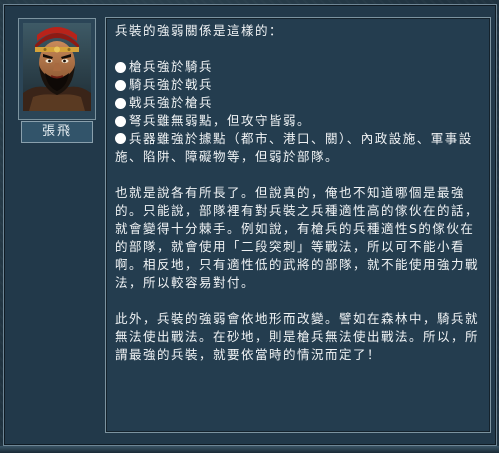  I want to click on warrior-portrait-icon, so click(57, 67).